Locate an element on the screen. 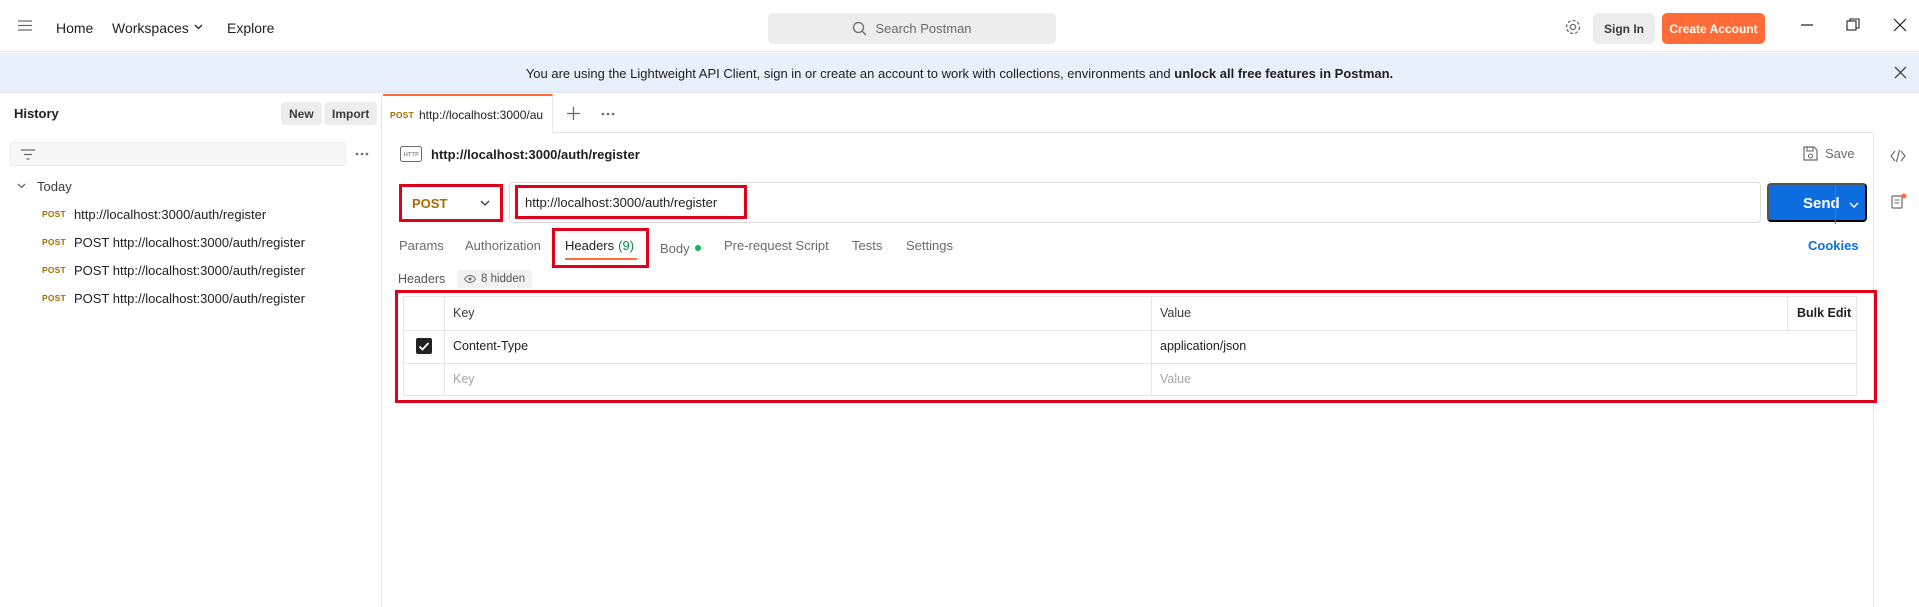 The height and width of the screenshot is (607, 1919). sign-in-button: Sign In is located at coordinates (1624, 28).